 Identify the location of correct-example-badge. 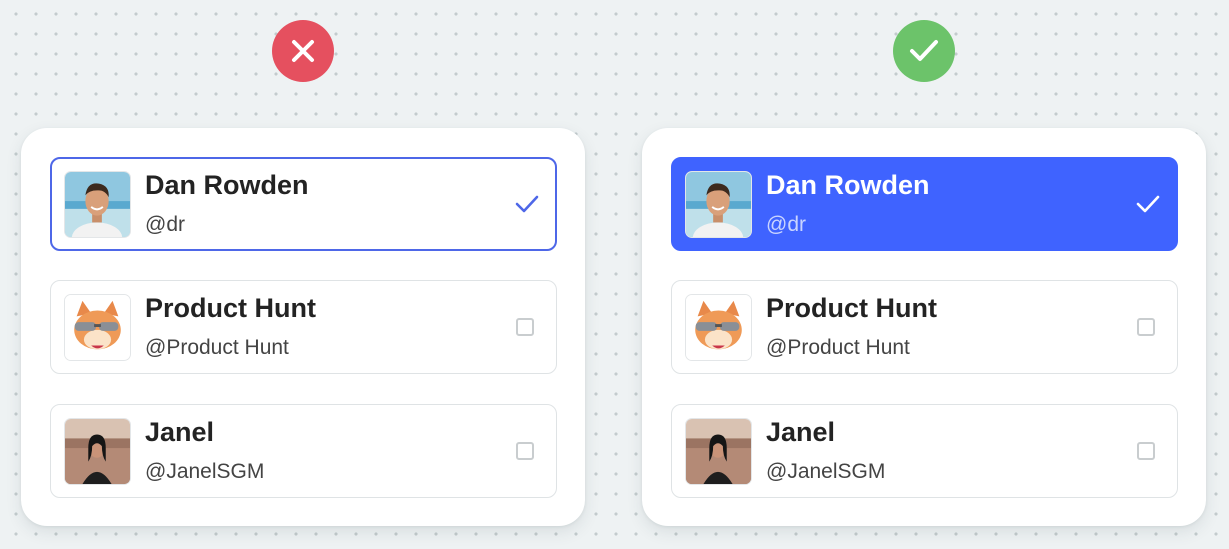
(924, 51).